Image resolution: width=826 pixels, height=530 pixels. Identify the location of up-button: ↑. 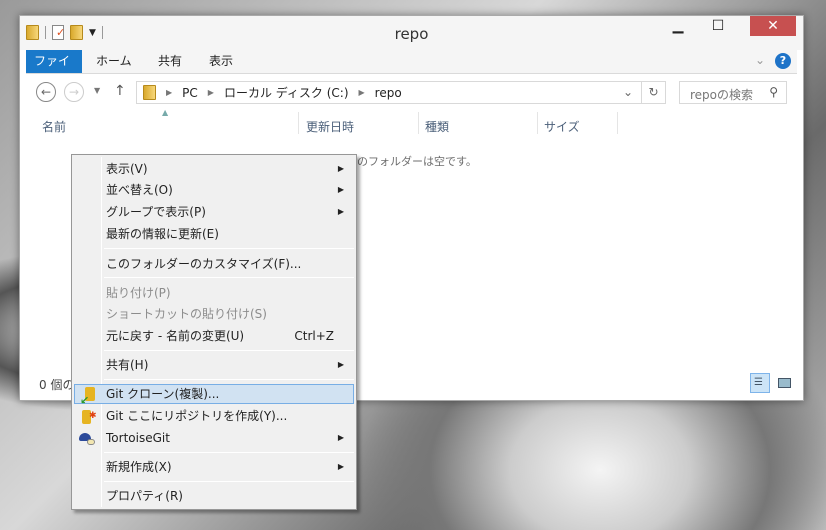
(120, 91).